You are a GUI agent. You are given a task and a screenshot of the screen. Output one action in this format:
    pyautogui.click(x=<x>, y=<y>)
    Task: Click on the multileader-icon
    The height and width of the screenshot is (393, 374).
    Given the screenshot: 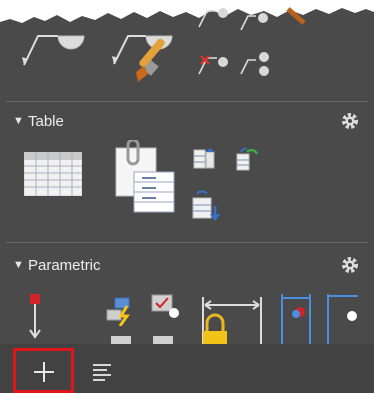 What is the action you would take?
    pyautogui.click(x=53, y=46)
    